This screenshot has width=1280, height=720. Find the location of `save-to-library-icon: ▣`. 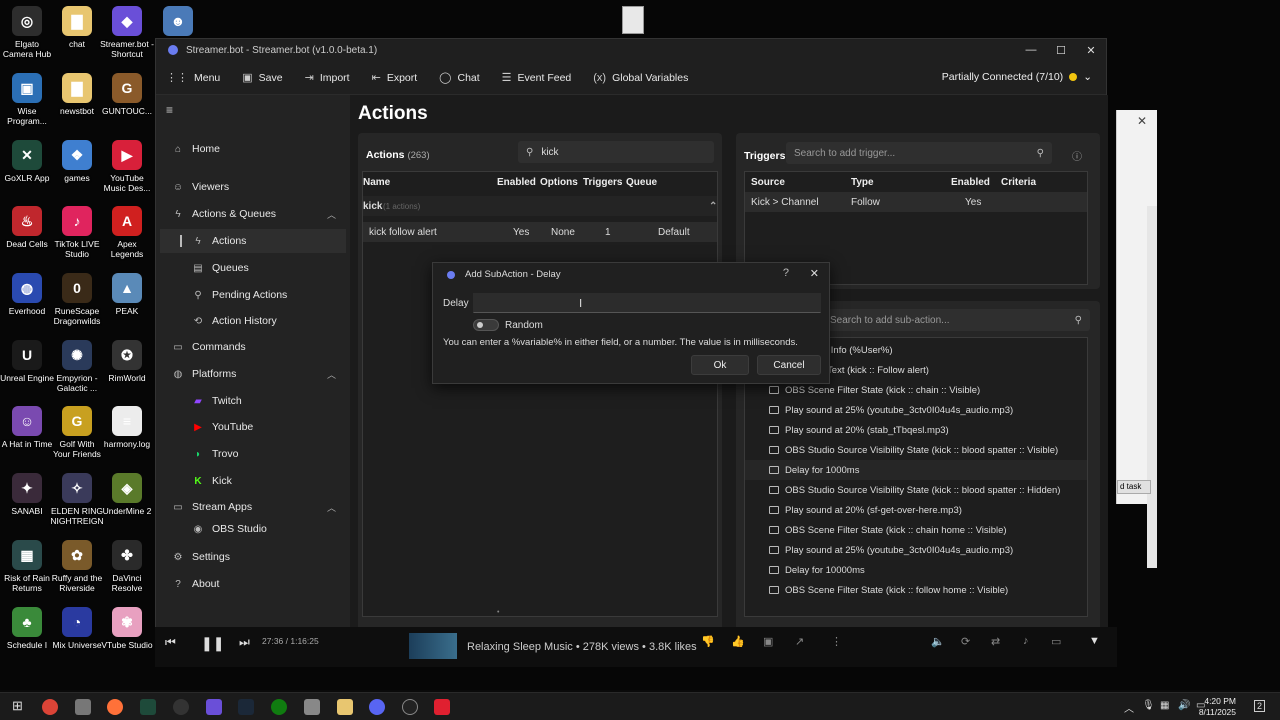

save-to-library-icon: ▣ is located at coordinates (768, 641).